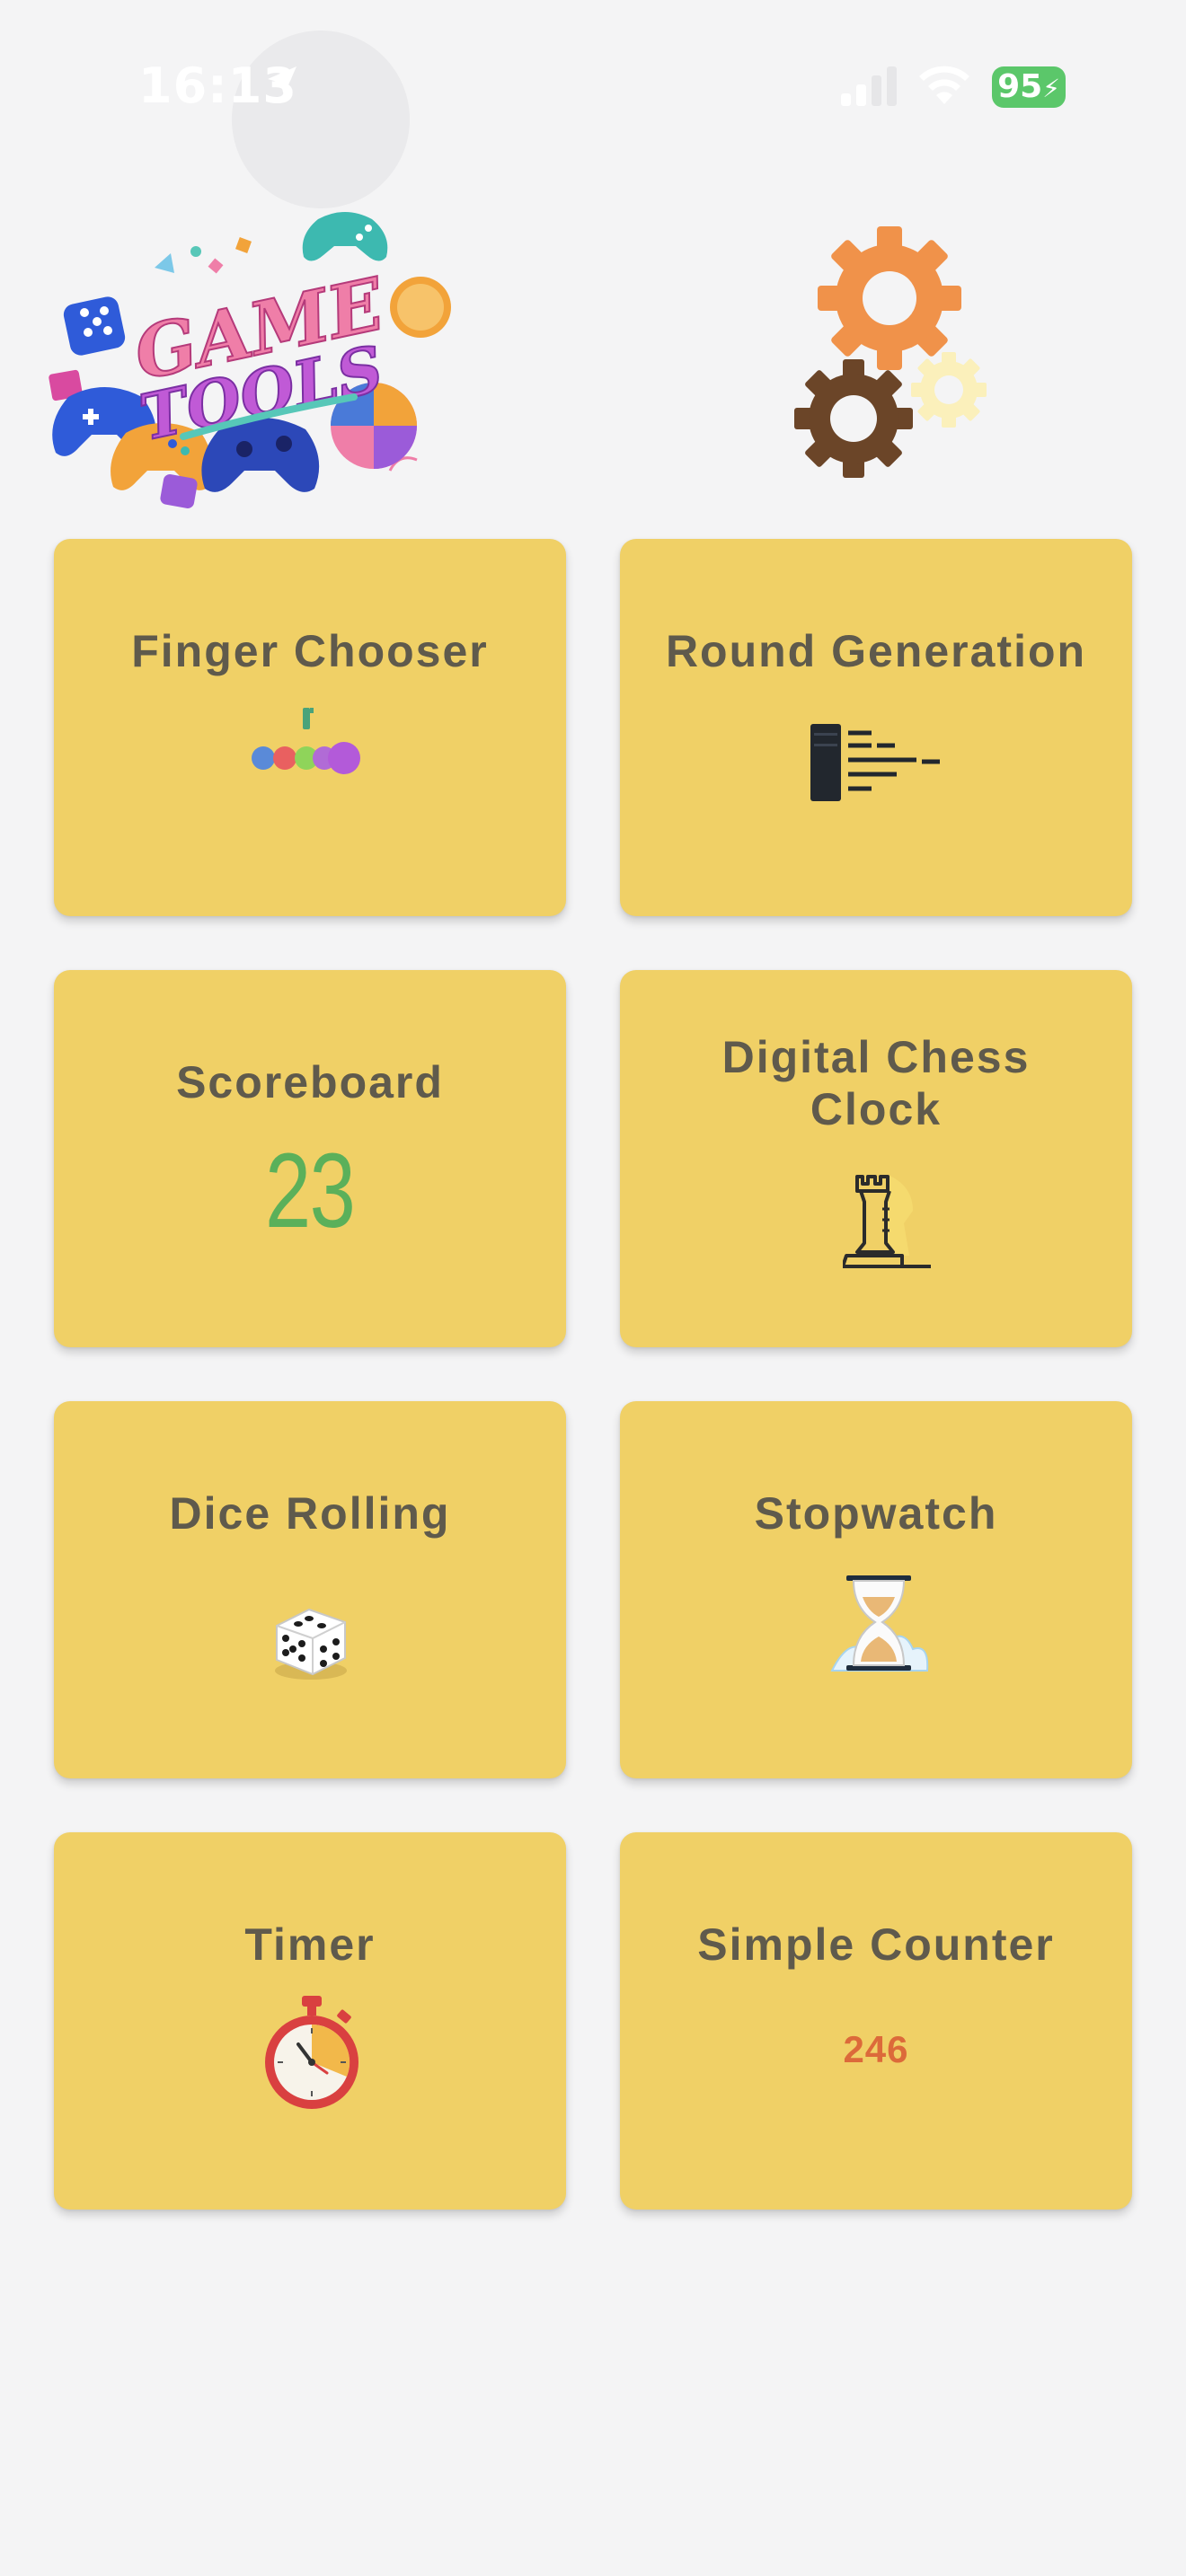 The height and width of the screenshot is (2576, 1186). I want to click on tool-card-round-generation: Round Generation, so click(876, 727).